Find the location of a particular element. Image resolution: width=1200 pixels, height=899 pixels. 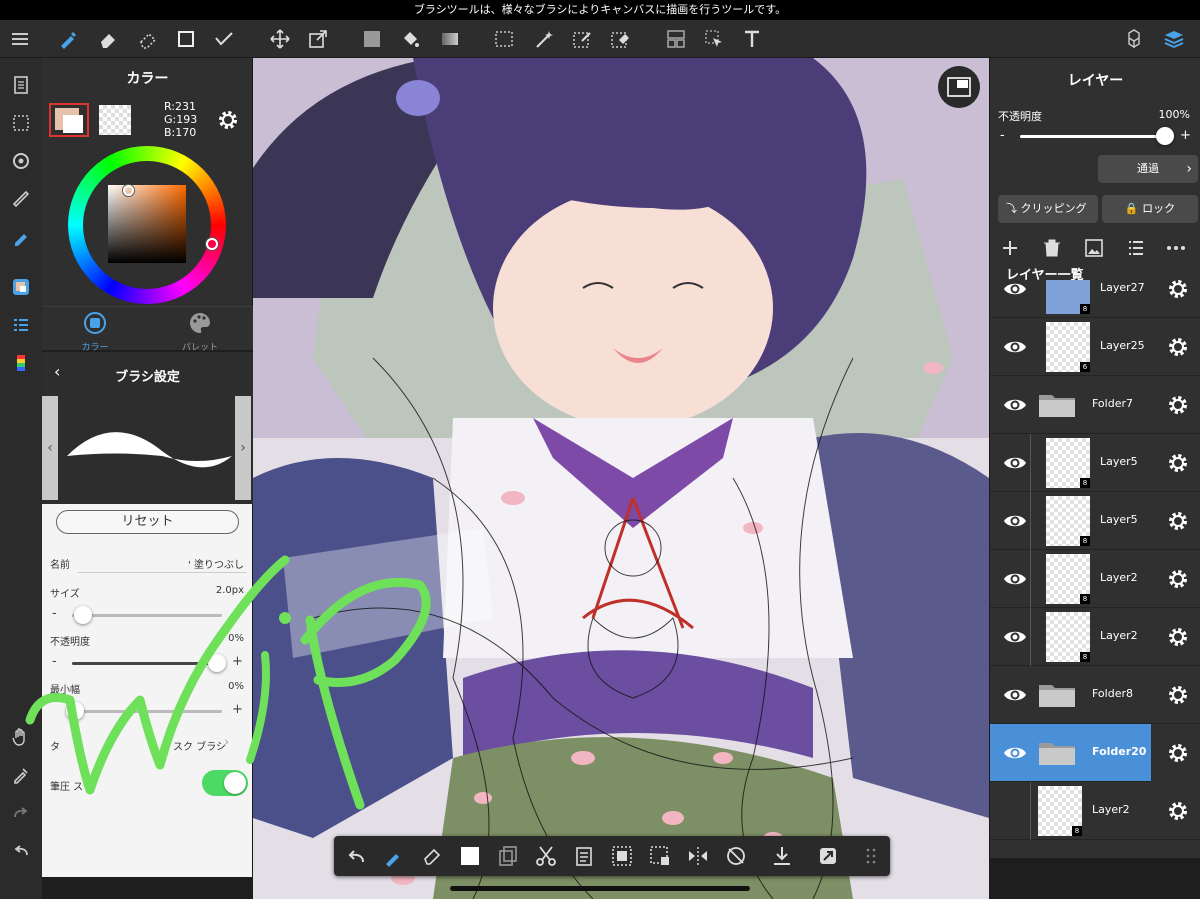

ruler-icon is located at coordinates (21, 199).